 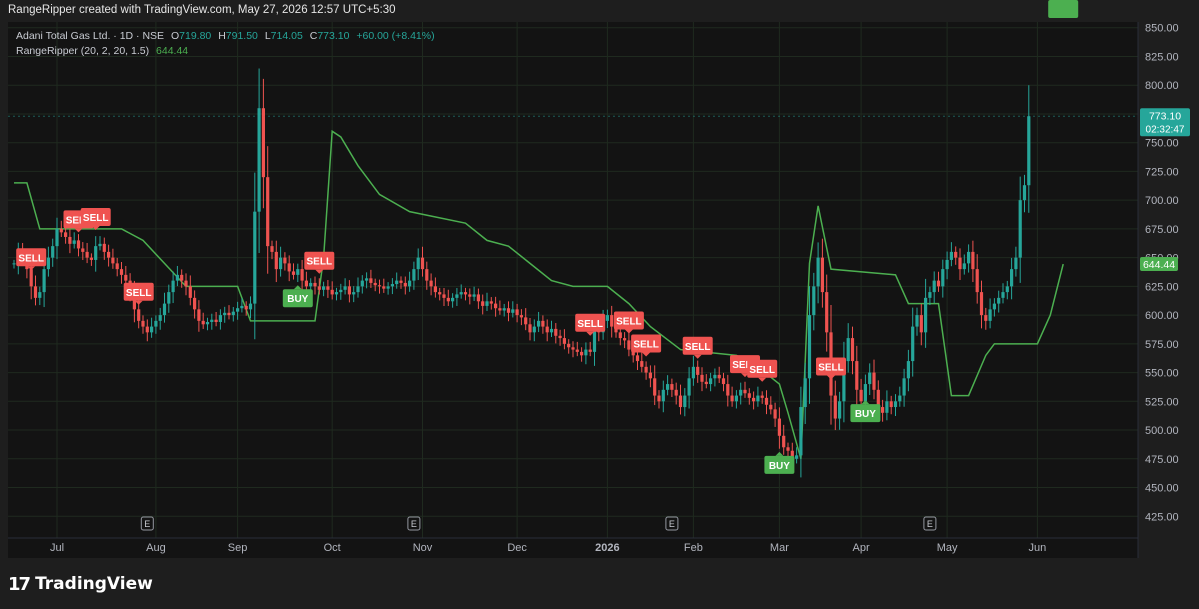 I want to click on price-badge-value: 773.10, so click(x=1165, y=116).